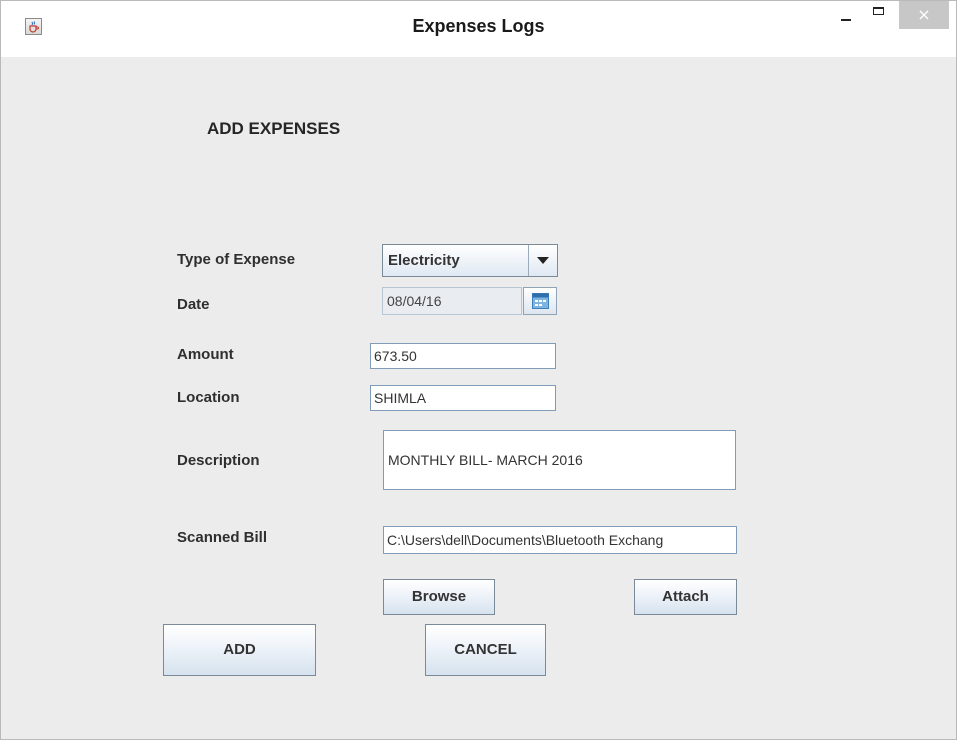  Describe the element at coordinates (880, 16) in the screenshot. I see `maximize-button` at that location.